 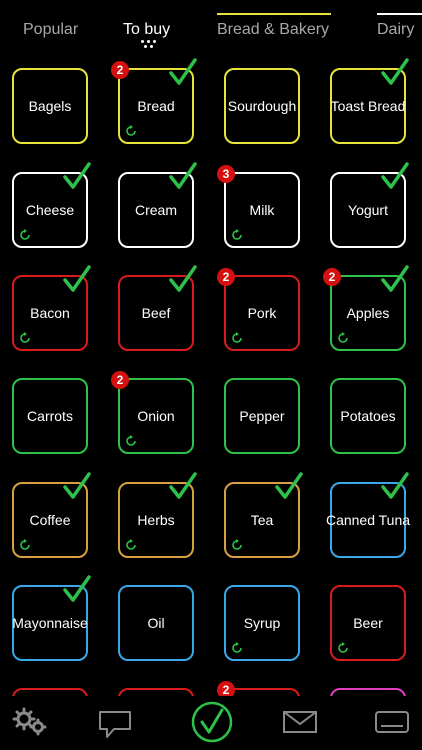 I want to click on item-tile: Carrots, so click(x=50, y=416).